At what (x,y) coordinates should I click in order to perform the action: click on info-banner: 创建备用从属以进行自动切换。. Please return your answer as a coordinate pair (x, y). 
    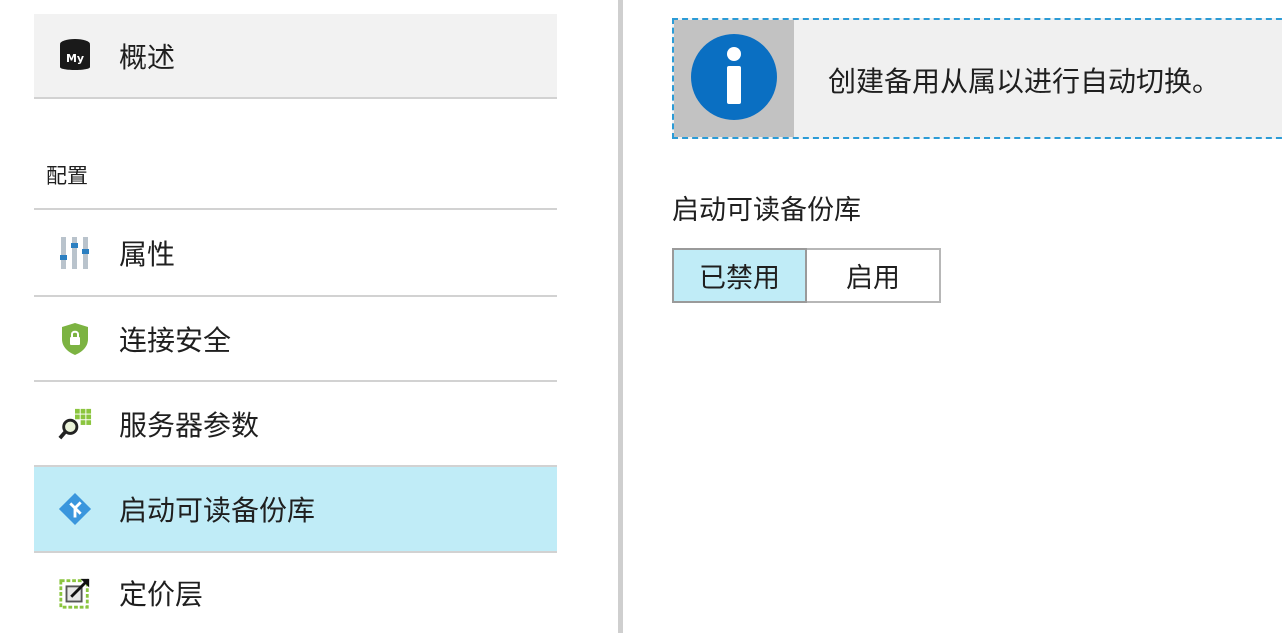
    Looking at the image, I should click on (977, 78).